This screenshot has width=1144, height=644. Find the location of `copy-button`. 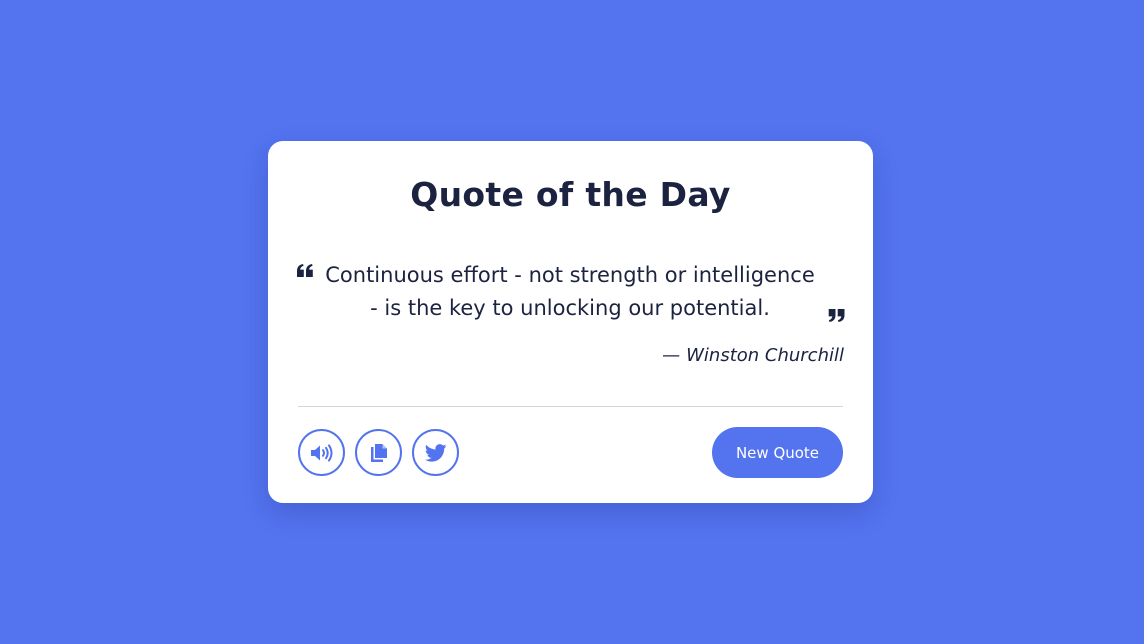

copy-button is located at coordinates (378, 452).